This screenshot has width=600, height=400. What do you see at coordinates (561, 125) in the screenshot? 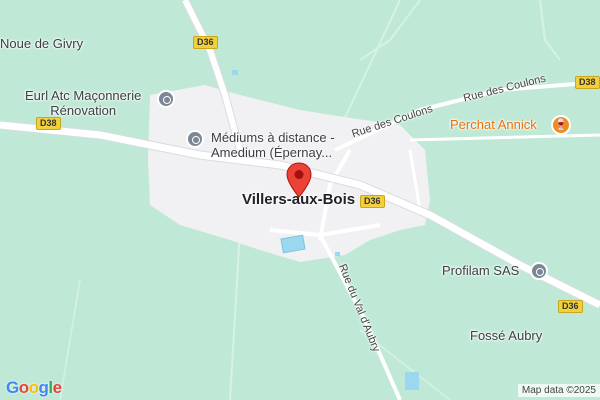
I see `restaurant-icon: 🍷` at bounding box center [561, 125].